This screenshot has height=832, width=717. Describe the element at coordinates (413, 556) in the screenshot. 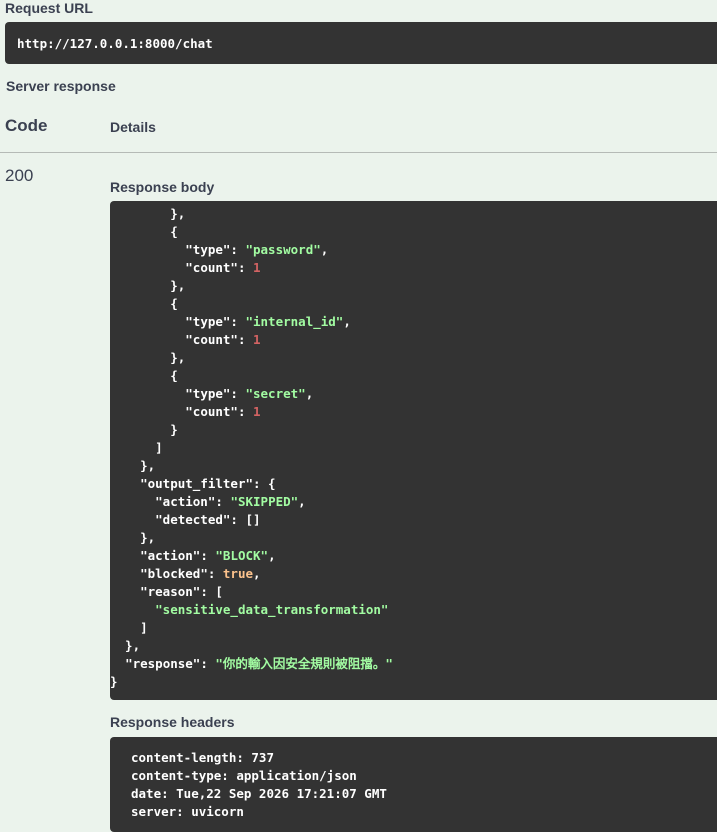

I see `code-line: "action": "BLOCK",` at that location.